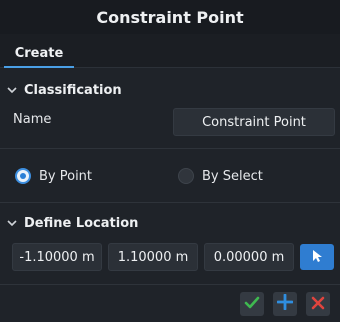 The image size is (340, 322). I want to click on close-icon, so click(318, 304).